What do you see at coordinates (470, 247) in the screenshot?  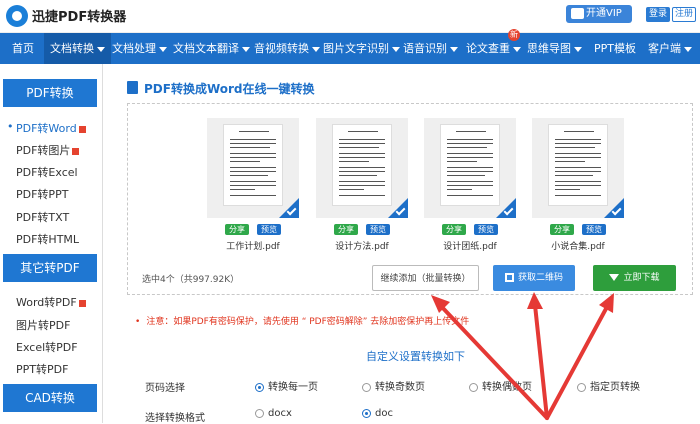 I see `file-name: 设计团纸.pdf` at bounding box center [470, 247].